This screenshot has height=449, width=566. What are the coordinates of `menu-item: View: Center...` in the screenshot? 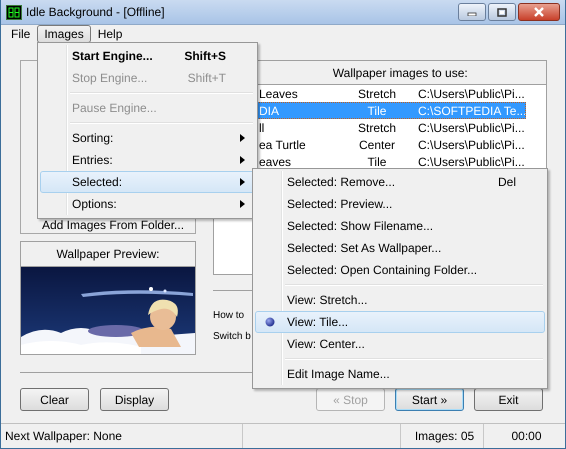 It's located at (400, 344).